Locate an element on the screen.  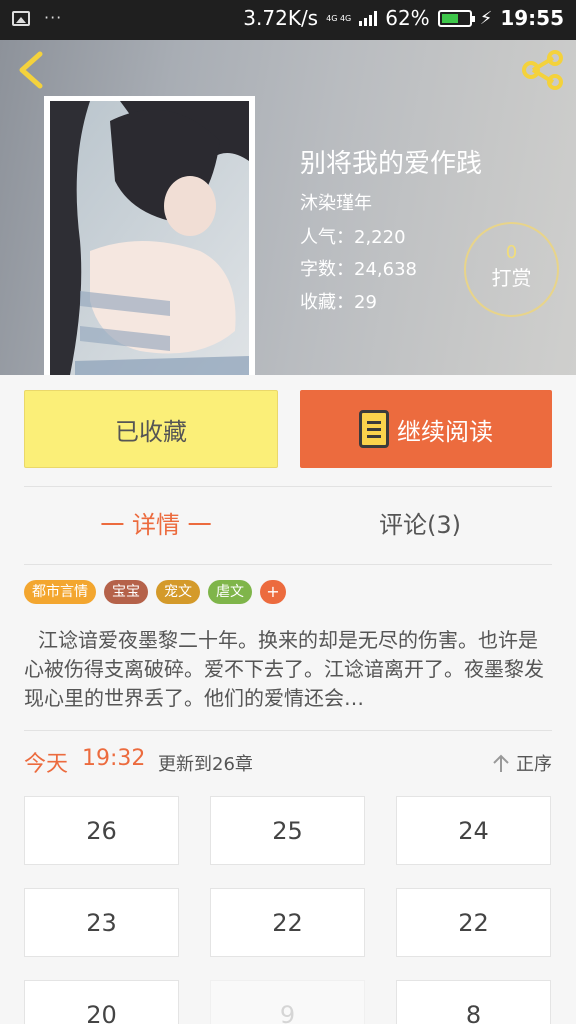
sort-button: 正序 is located at coordinates (522, 763).